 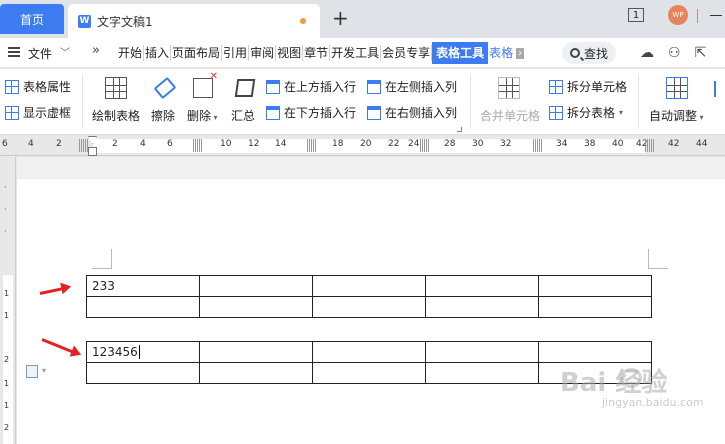 I want to click on unsaved-dot-icon, so click(x=303, y=21).